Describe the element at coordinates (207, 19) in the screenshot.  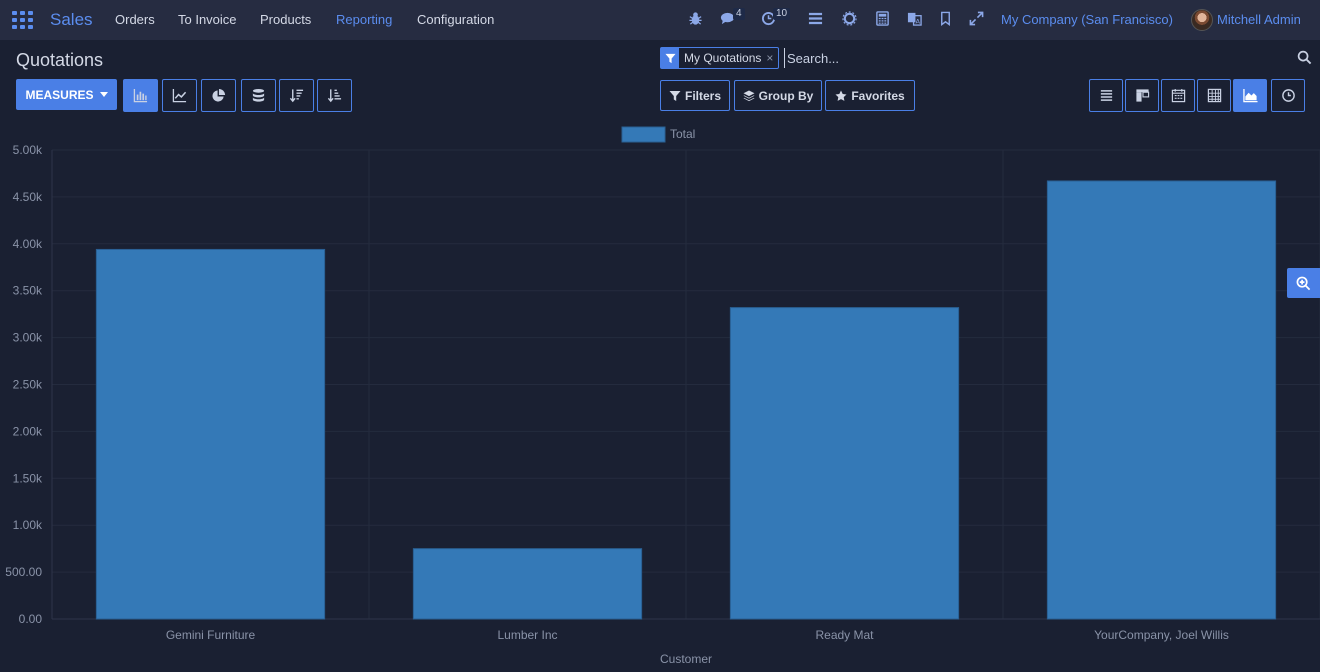
I see `menu-item-to-invoice: To Invoice` at that location.